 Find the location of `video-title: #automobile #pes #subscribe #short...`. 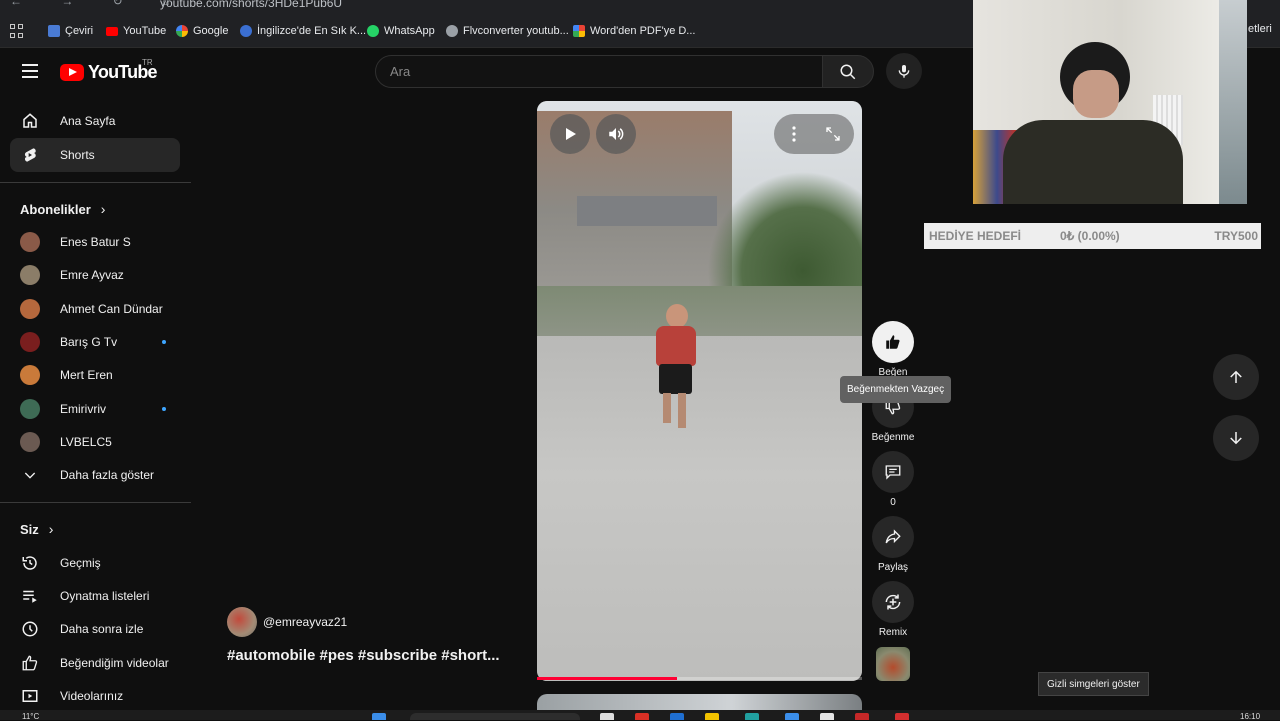

video-title: #automobile #pes #subscribe #short... is located at coordinates (363, 655).